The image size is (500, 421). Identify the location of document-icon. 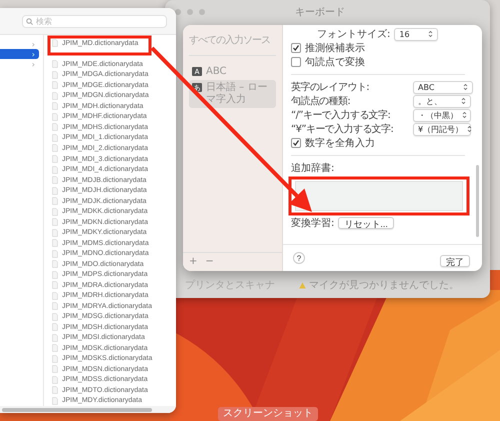
(55, 43).